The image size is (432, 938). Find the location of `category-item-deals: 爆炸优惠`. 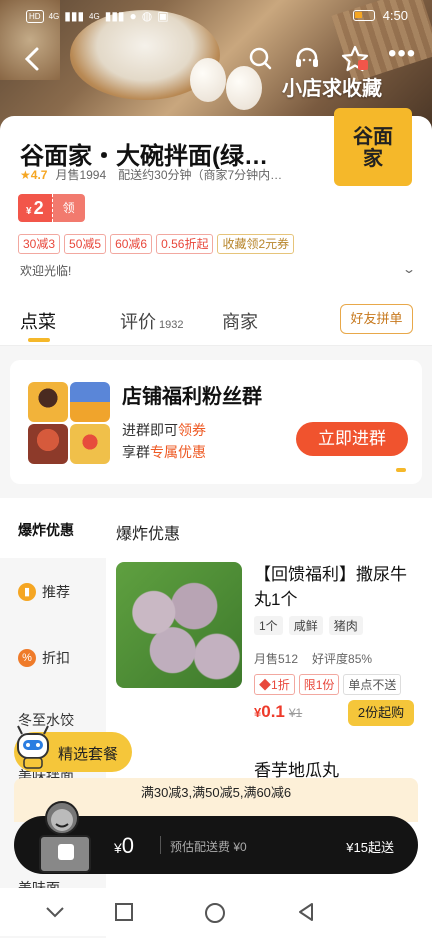

category-item-deals: 爆炸优惠 is located at coordinates (46, 530).